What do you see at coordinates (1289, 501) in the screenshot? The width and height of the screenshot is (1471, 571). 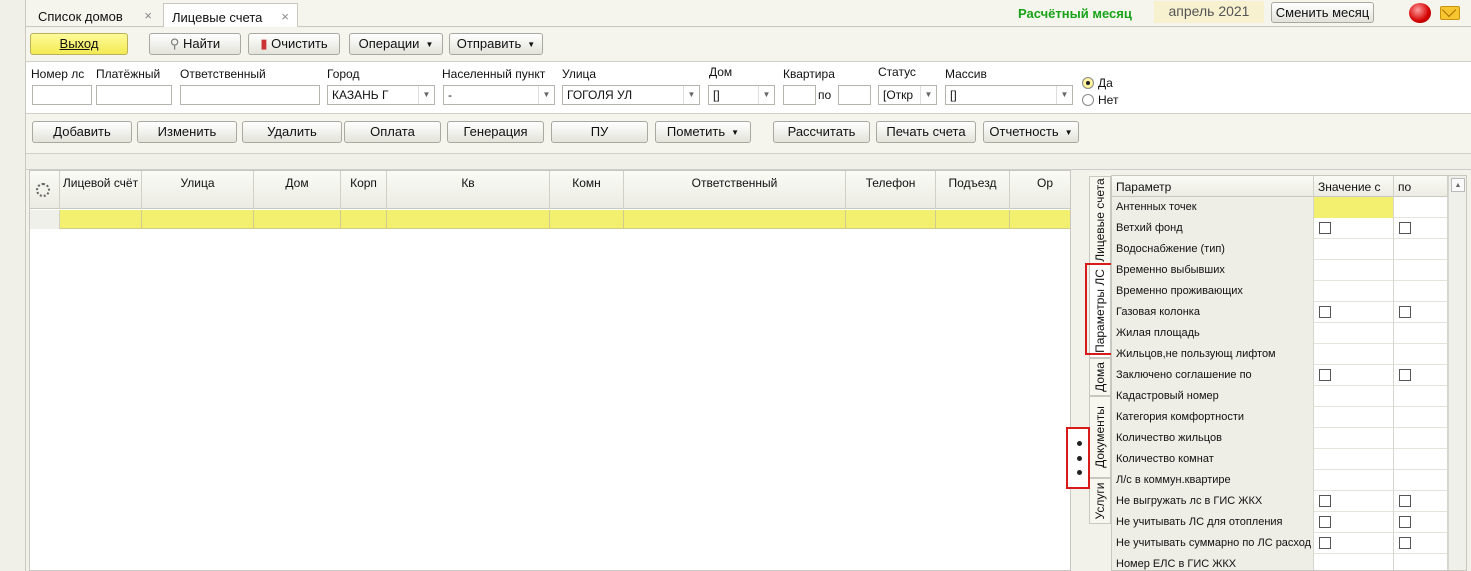 I see `params-row: Не выгружать лс в ГИС ЖКХ` at bounding box center [1289, 501].